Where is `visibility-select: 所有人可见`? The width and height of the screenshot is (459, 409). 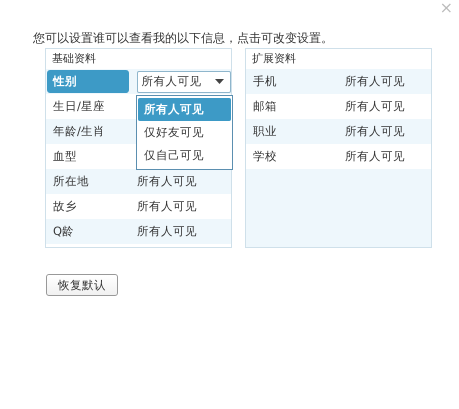
visibility-select: 所有人可见 is located at coordinates (183, 81).